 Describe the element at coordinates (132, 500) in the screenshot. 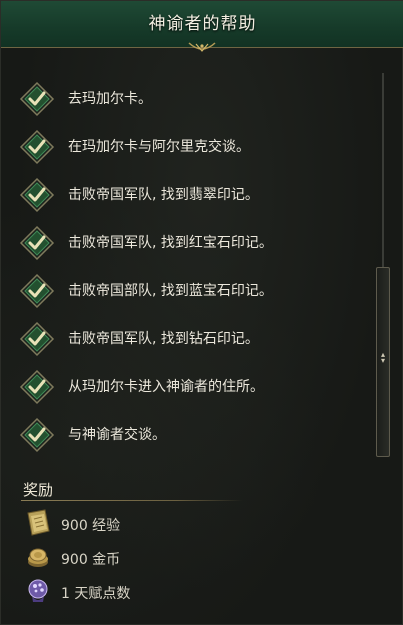

I see `rewards-divider` at that location.